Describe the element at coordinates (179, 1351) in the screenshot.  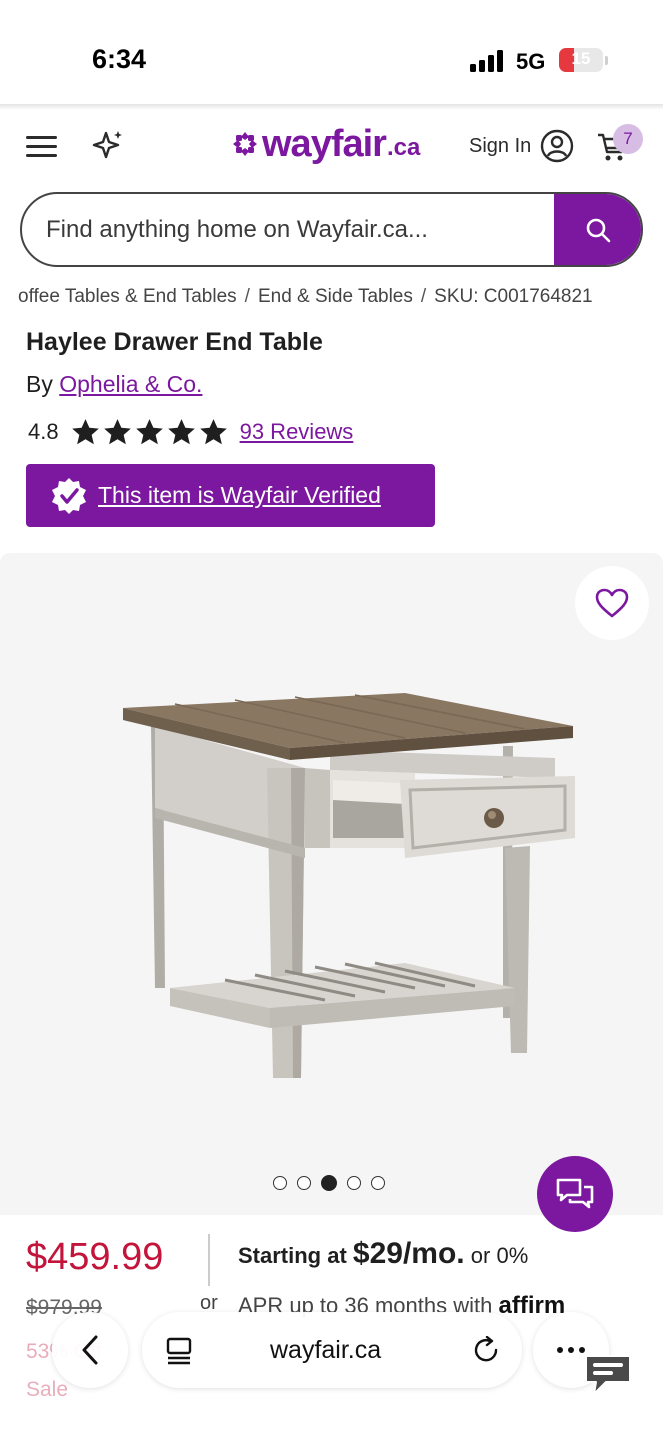
I see `tabs-icon` at that location.